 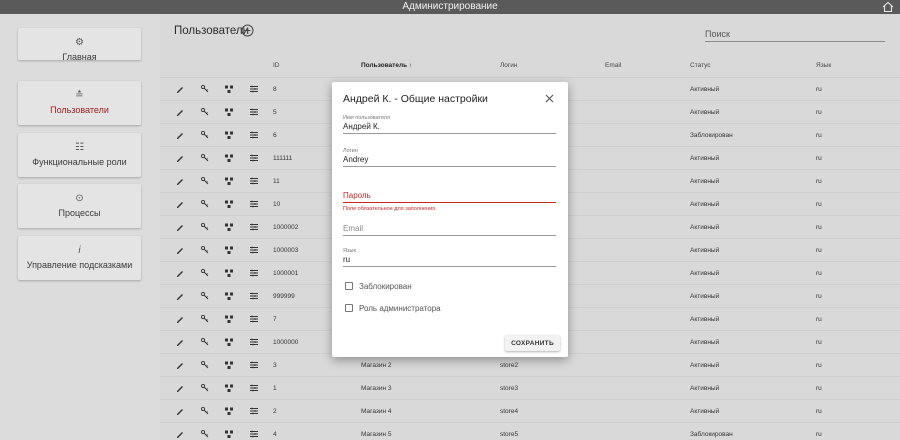 I want to click on language-label: Язык, so click(x=349, y=251).